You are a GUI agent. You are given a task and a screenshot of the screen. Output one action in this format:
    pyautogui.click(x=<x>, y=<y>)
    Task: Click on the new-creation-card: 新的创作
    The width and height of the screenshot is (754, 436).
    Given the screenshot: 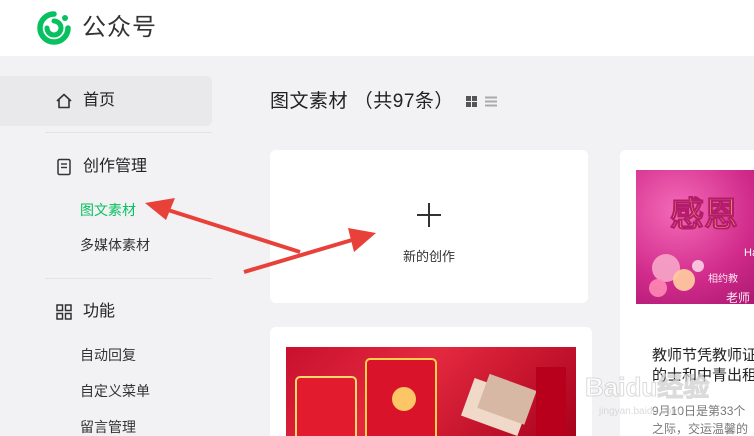 What is the action you would take?
    pyautogui.click(x=429, y=226)
    